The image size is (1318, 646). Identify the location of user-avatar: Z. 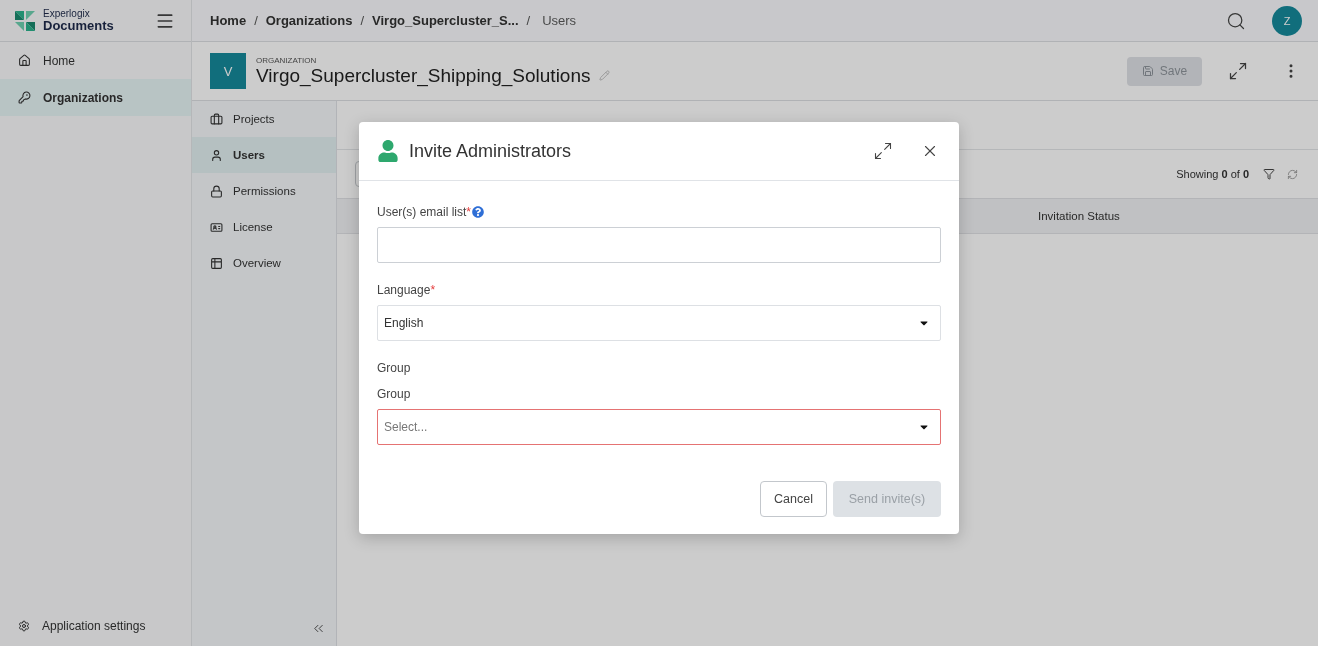
(1287, 20).